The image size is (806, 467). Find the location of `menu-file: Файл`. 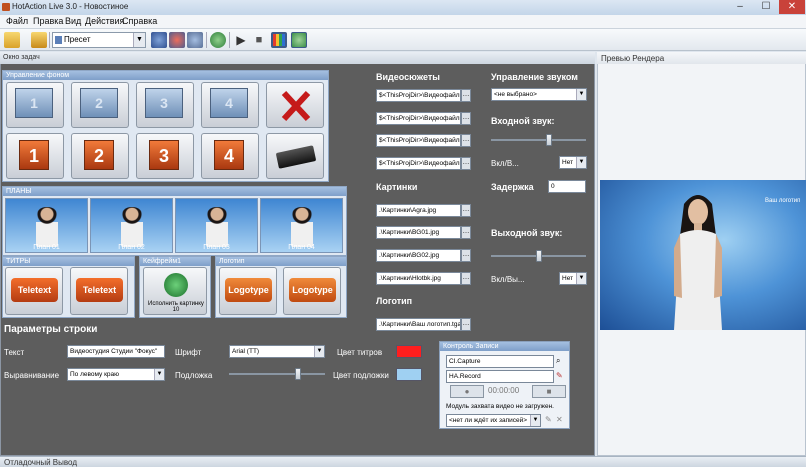

menu-file: Файл is located at coordinates (17, 21).